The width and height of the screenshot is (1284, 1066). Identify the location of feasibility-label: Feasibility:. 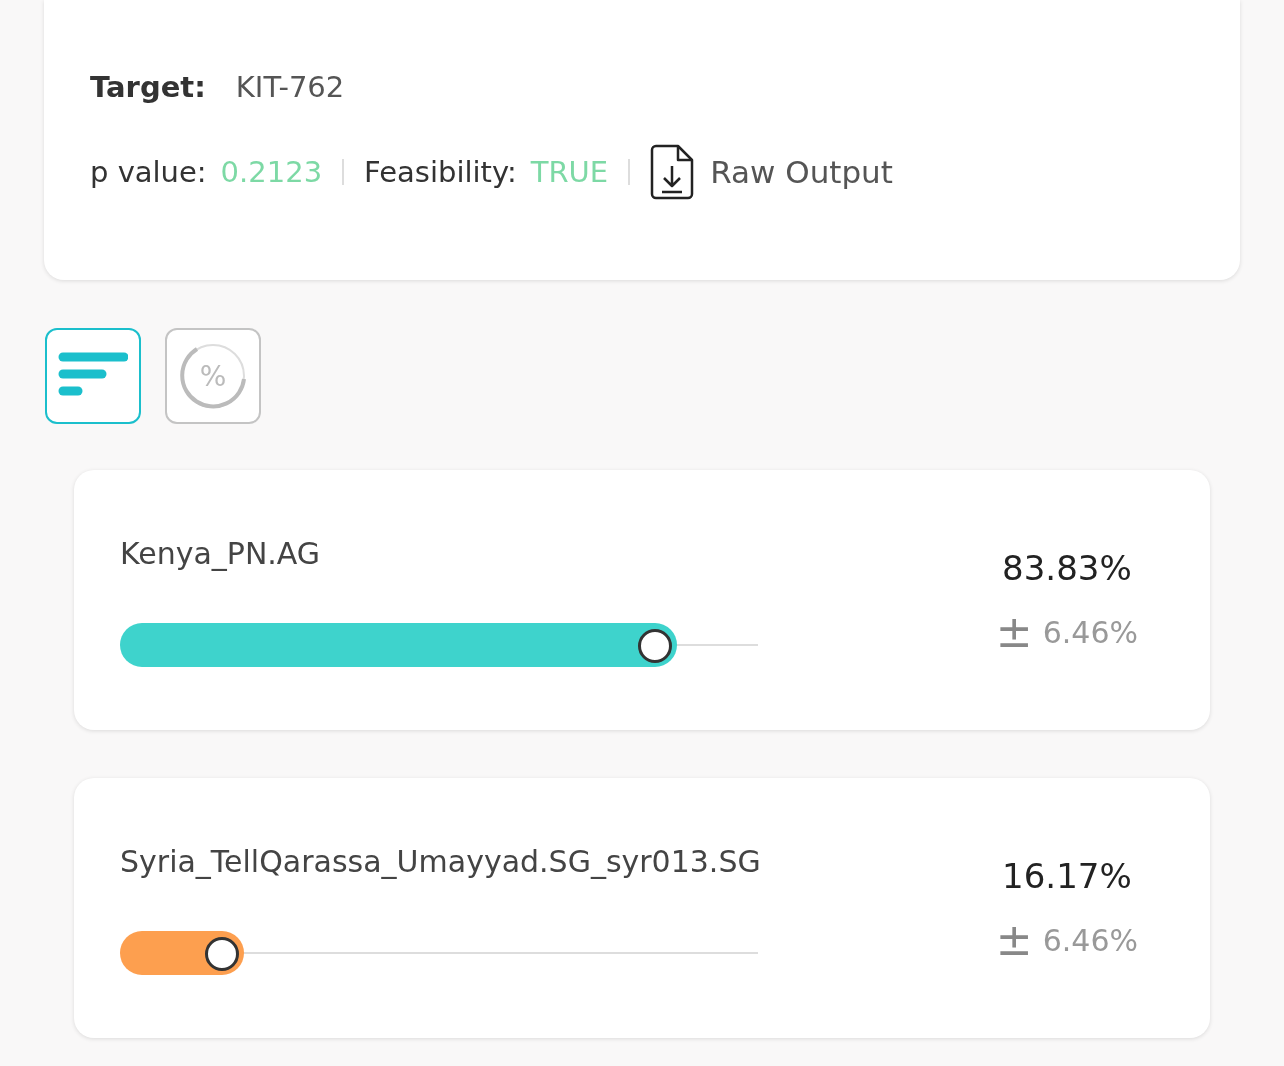
(440, 172).